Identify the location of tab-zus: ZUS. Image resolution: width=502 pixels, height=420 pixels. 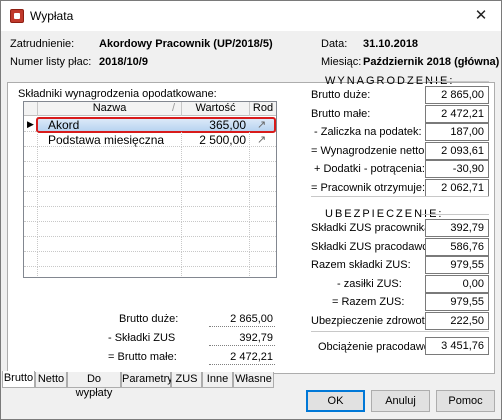
(186, 380).